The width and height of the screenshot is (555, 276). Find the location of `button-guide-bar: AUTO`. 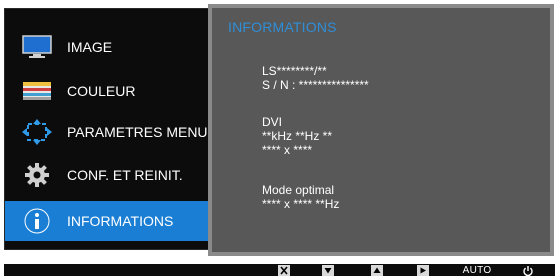

button-guide-bar: AUTO is located at coordinates (279, 270).